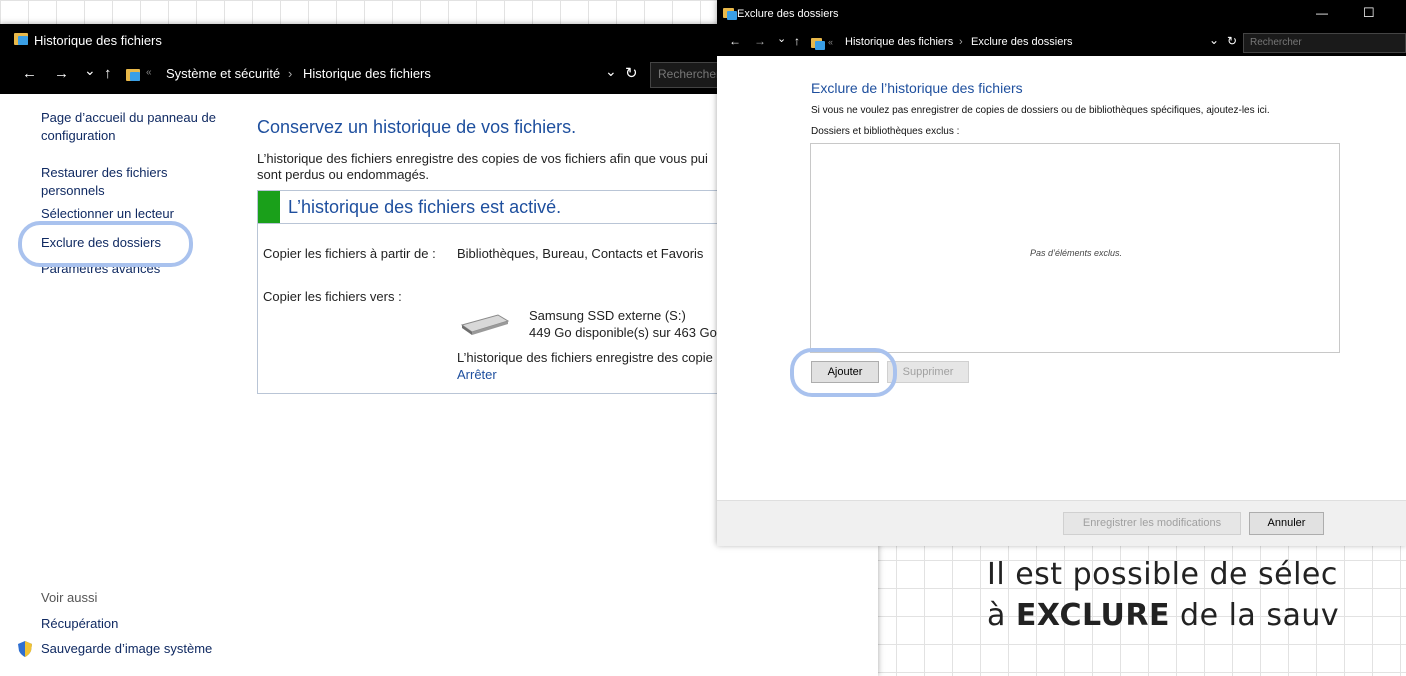  Describe the element at coordinates (1061, 15) in the screenshot. I see `dialog-titlebar: Exclure des dossiers — ☐` at that location.